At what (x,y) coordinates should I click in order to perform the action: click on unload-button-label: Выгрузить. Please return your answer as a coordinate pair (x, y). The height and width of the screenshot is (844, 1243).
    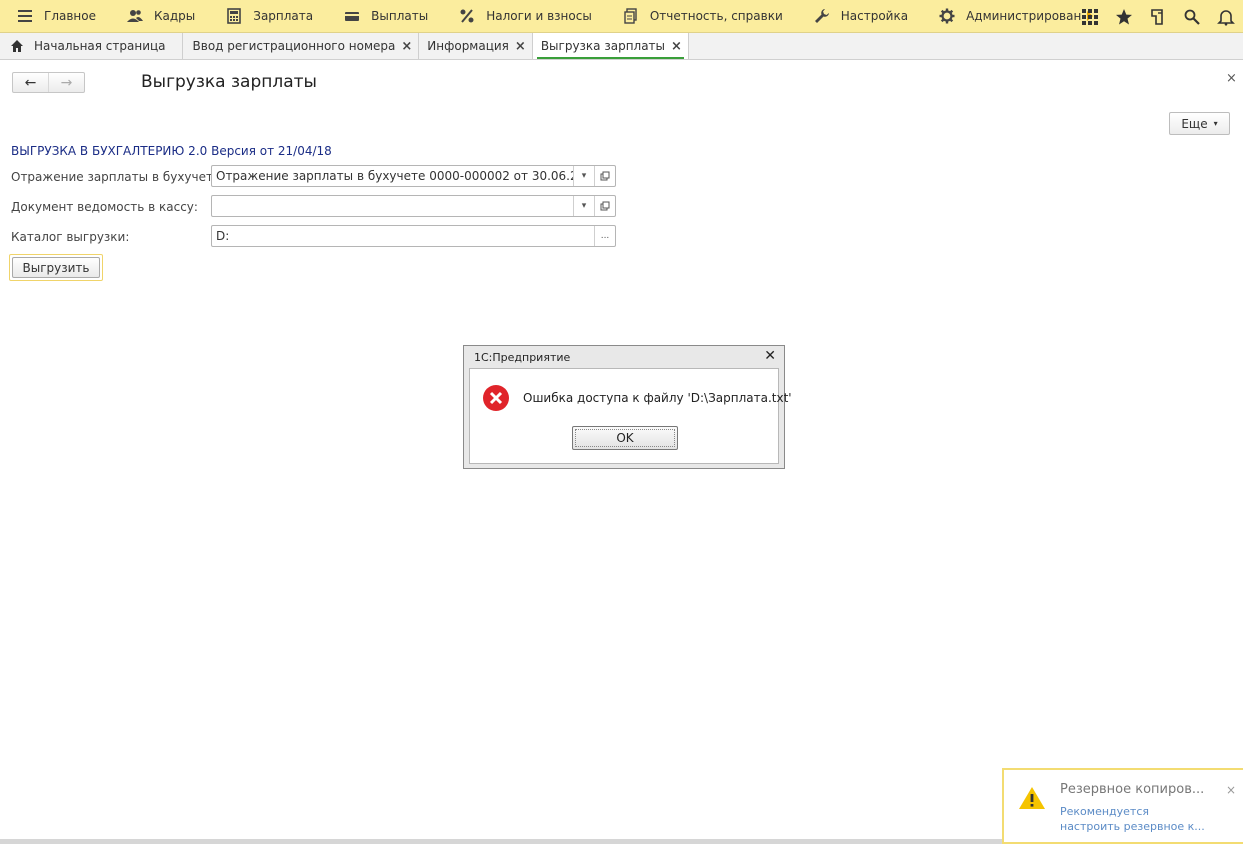
    Looking at the image, I should click on (56, 267).